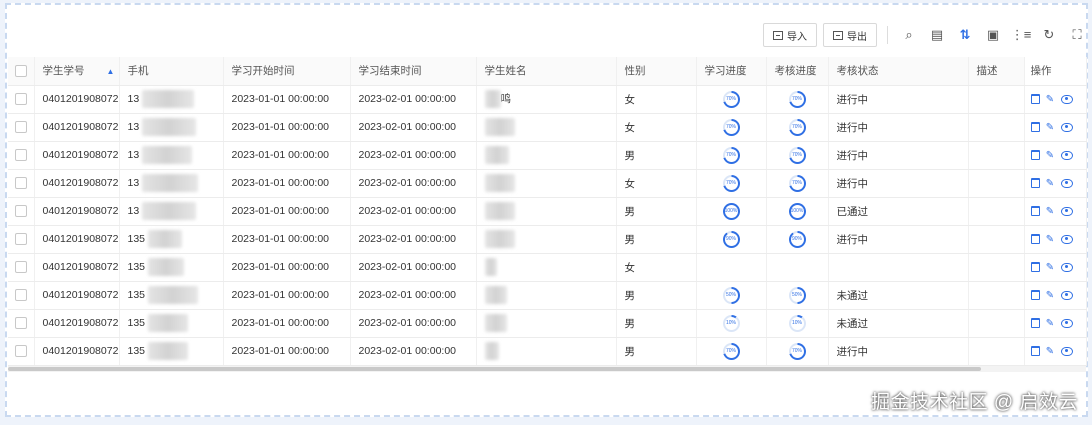  I want to click on gender-cell: 女, so click(656, 267).